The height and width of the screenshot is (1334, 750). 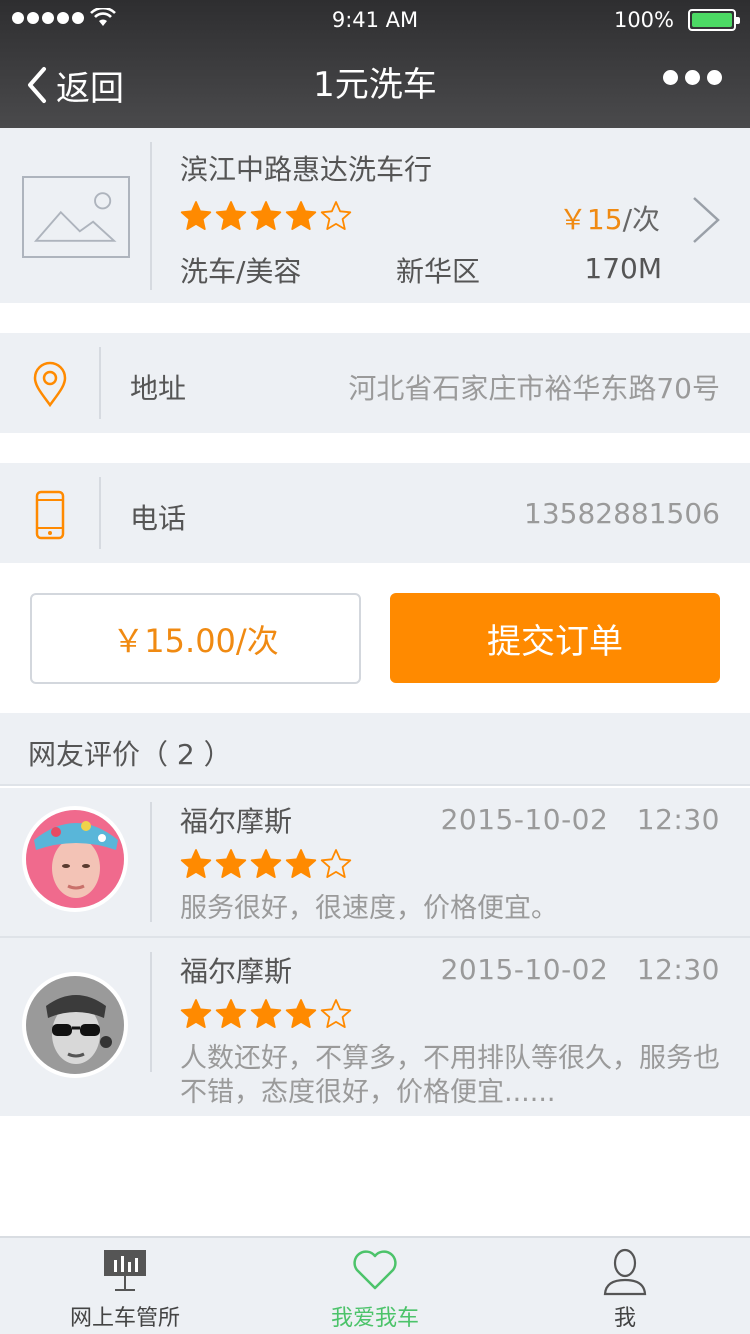 I want to click on shop-card: 滨江中路惠达洗车行 ￥15/次 洗车/美容 新华区 170M, so click(x=375, y=215).